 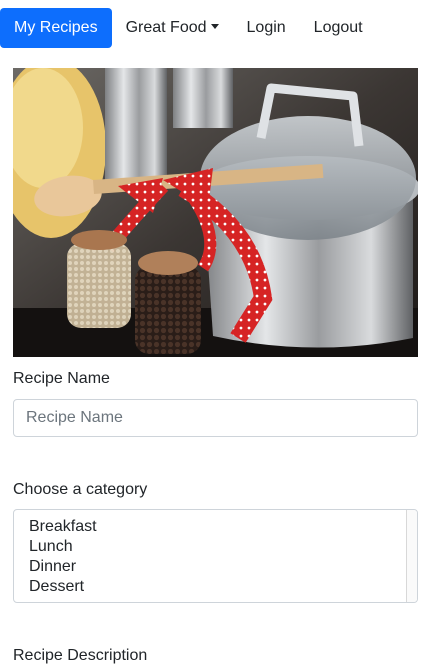 I want to click on nav-item-great-food: Great Food, so click(x=172, y=28).